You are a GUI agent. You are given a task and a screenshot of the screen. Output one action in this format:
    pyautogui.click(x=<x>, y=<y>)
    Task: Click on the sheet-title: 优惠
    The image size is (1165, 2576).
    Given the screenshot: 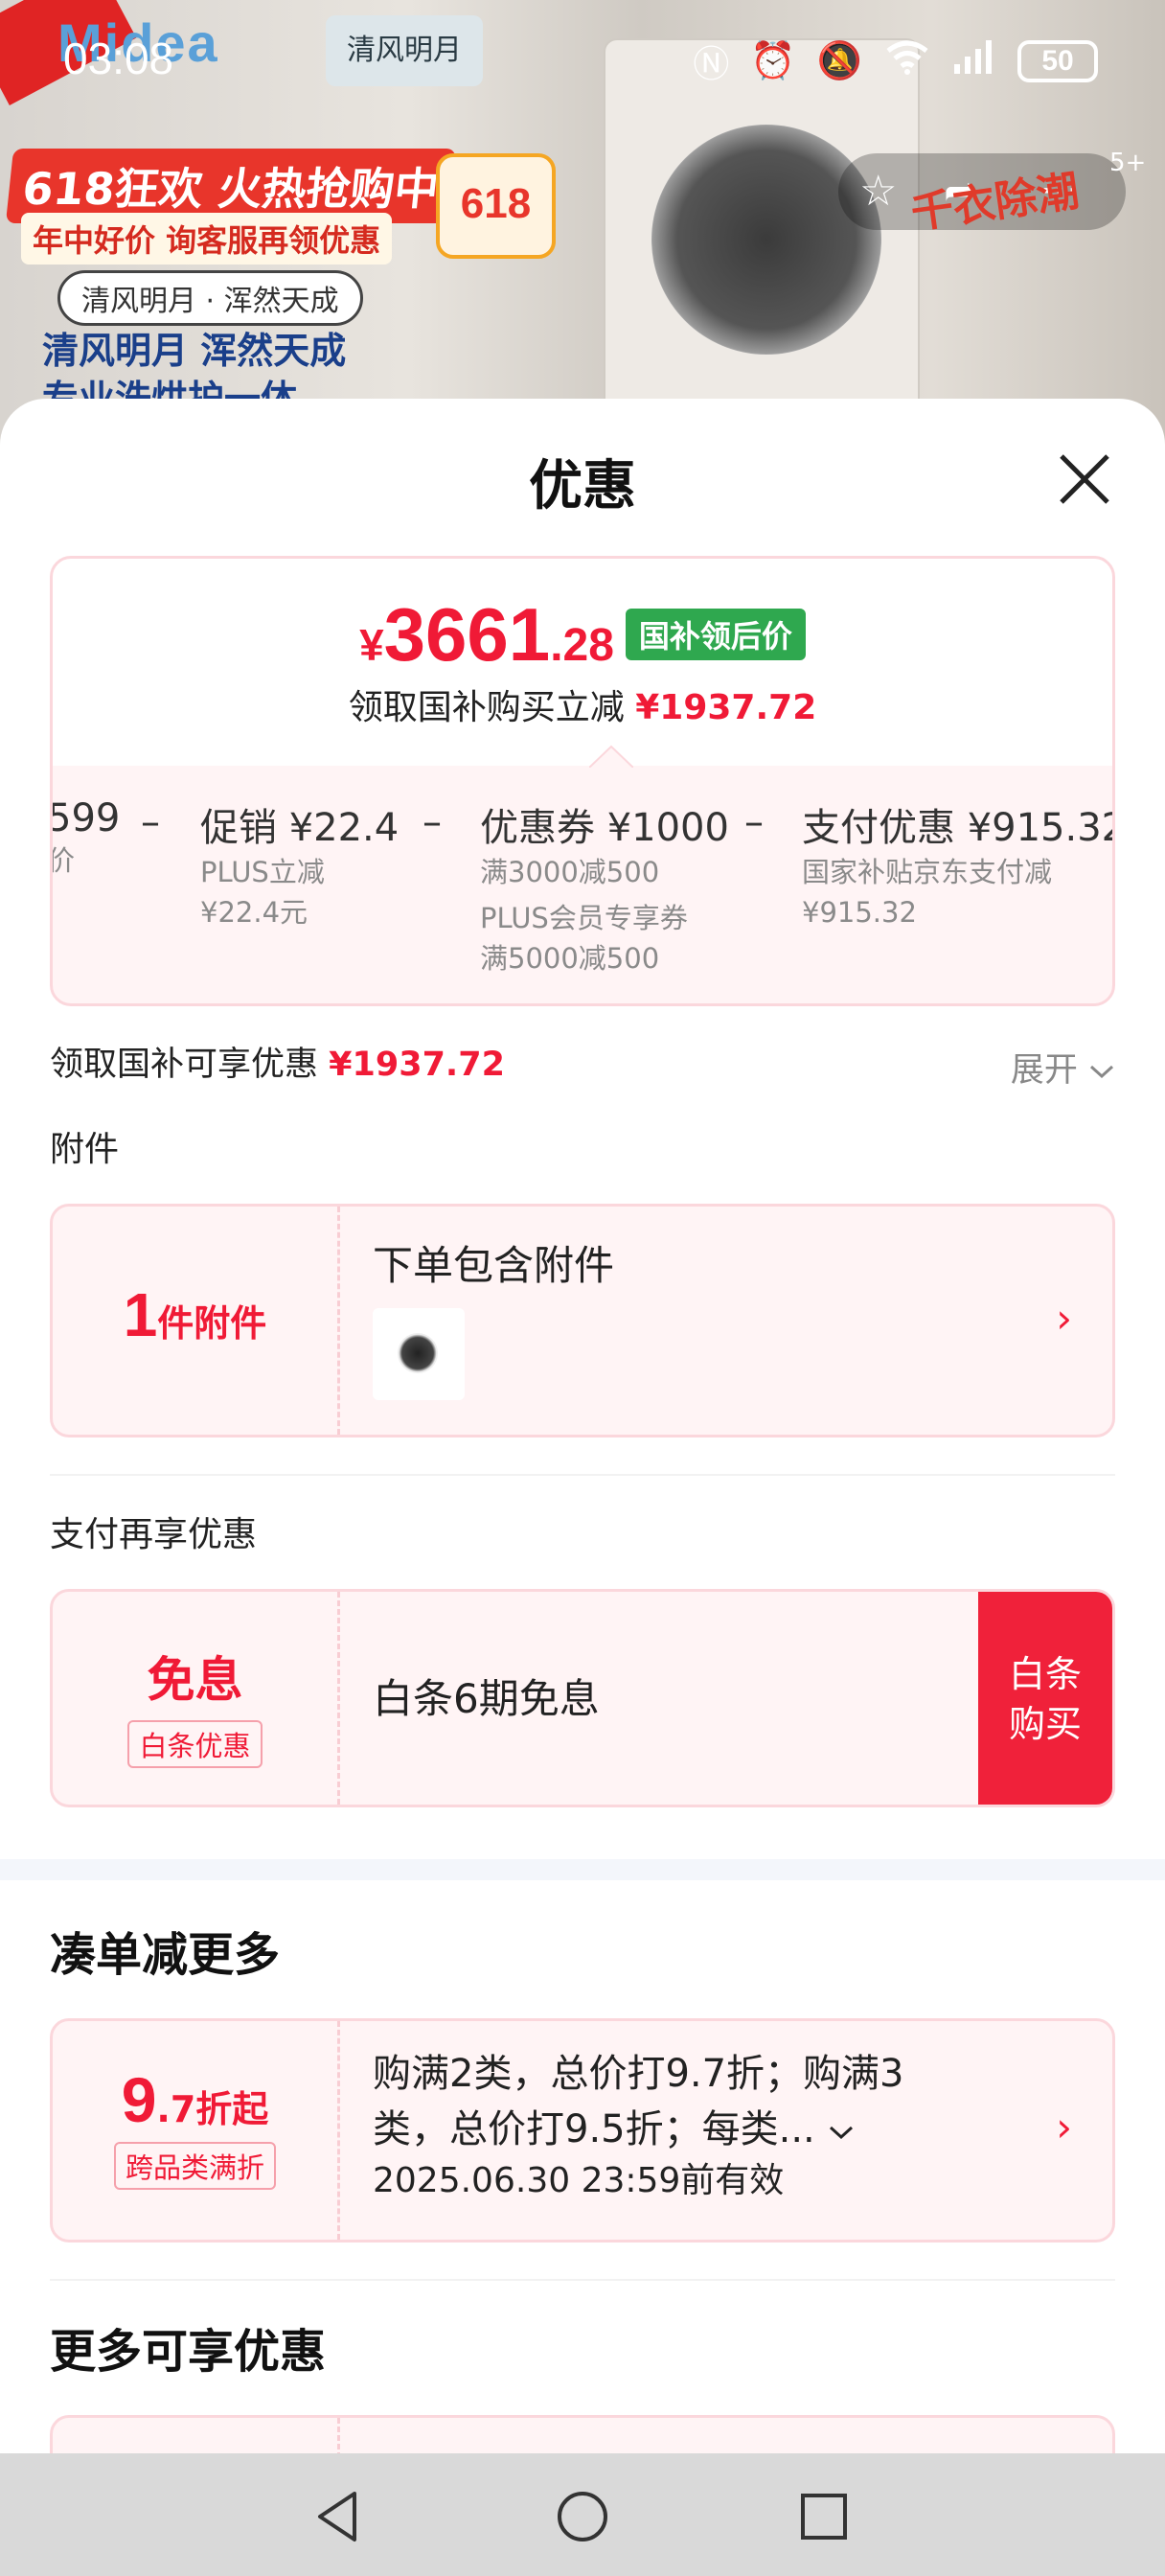 What is the action you would take?
    pyautogui.click(x=582, y=486)
    